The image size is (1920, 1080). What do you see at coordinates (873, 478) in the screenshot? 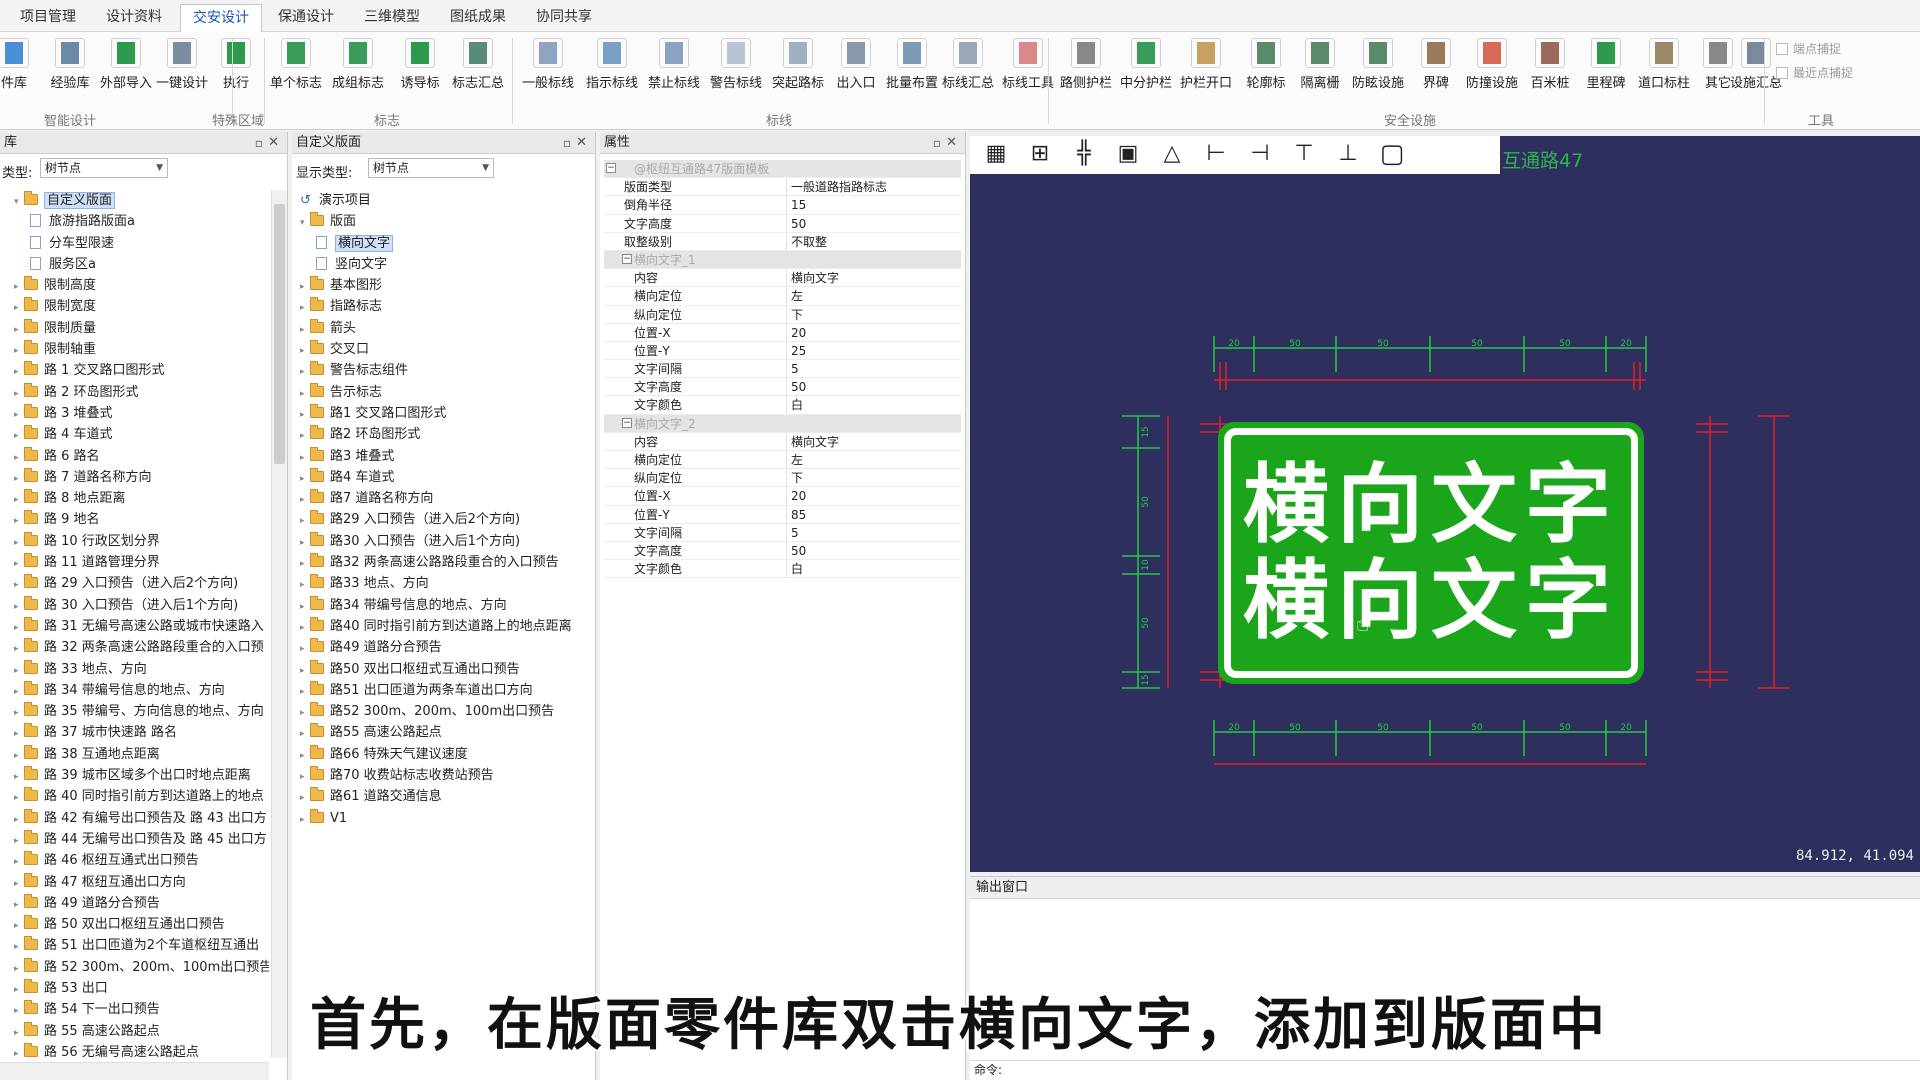
I see `property-value: 下` at bounding box center [873, 478].